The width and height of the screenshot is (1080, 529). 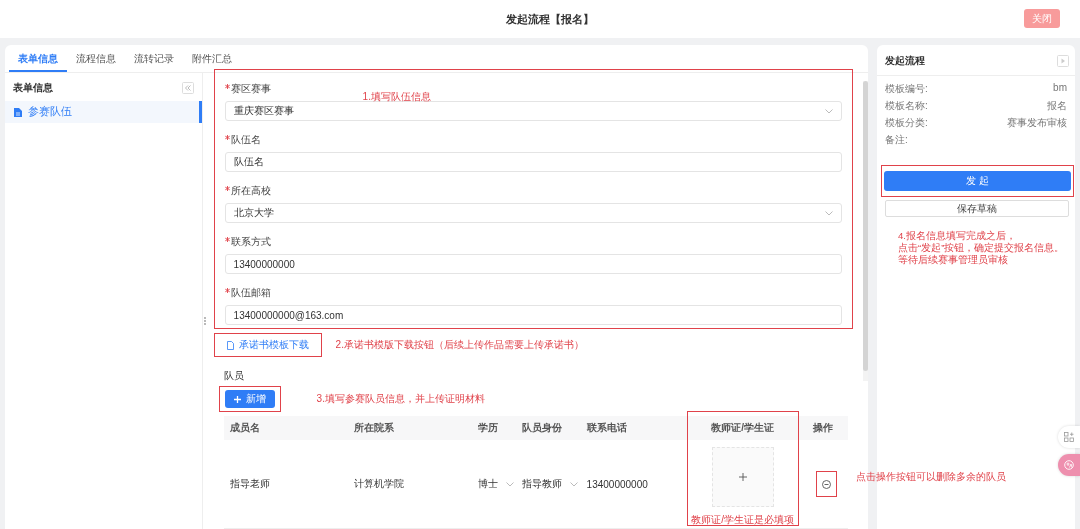 I want to click on add-button: 新增, so click(x=249, y=399).